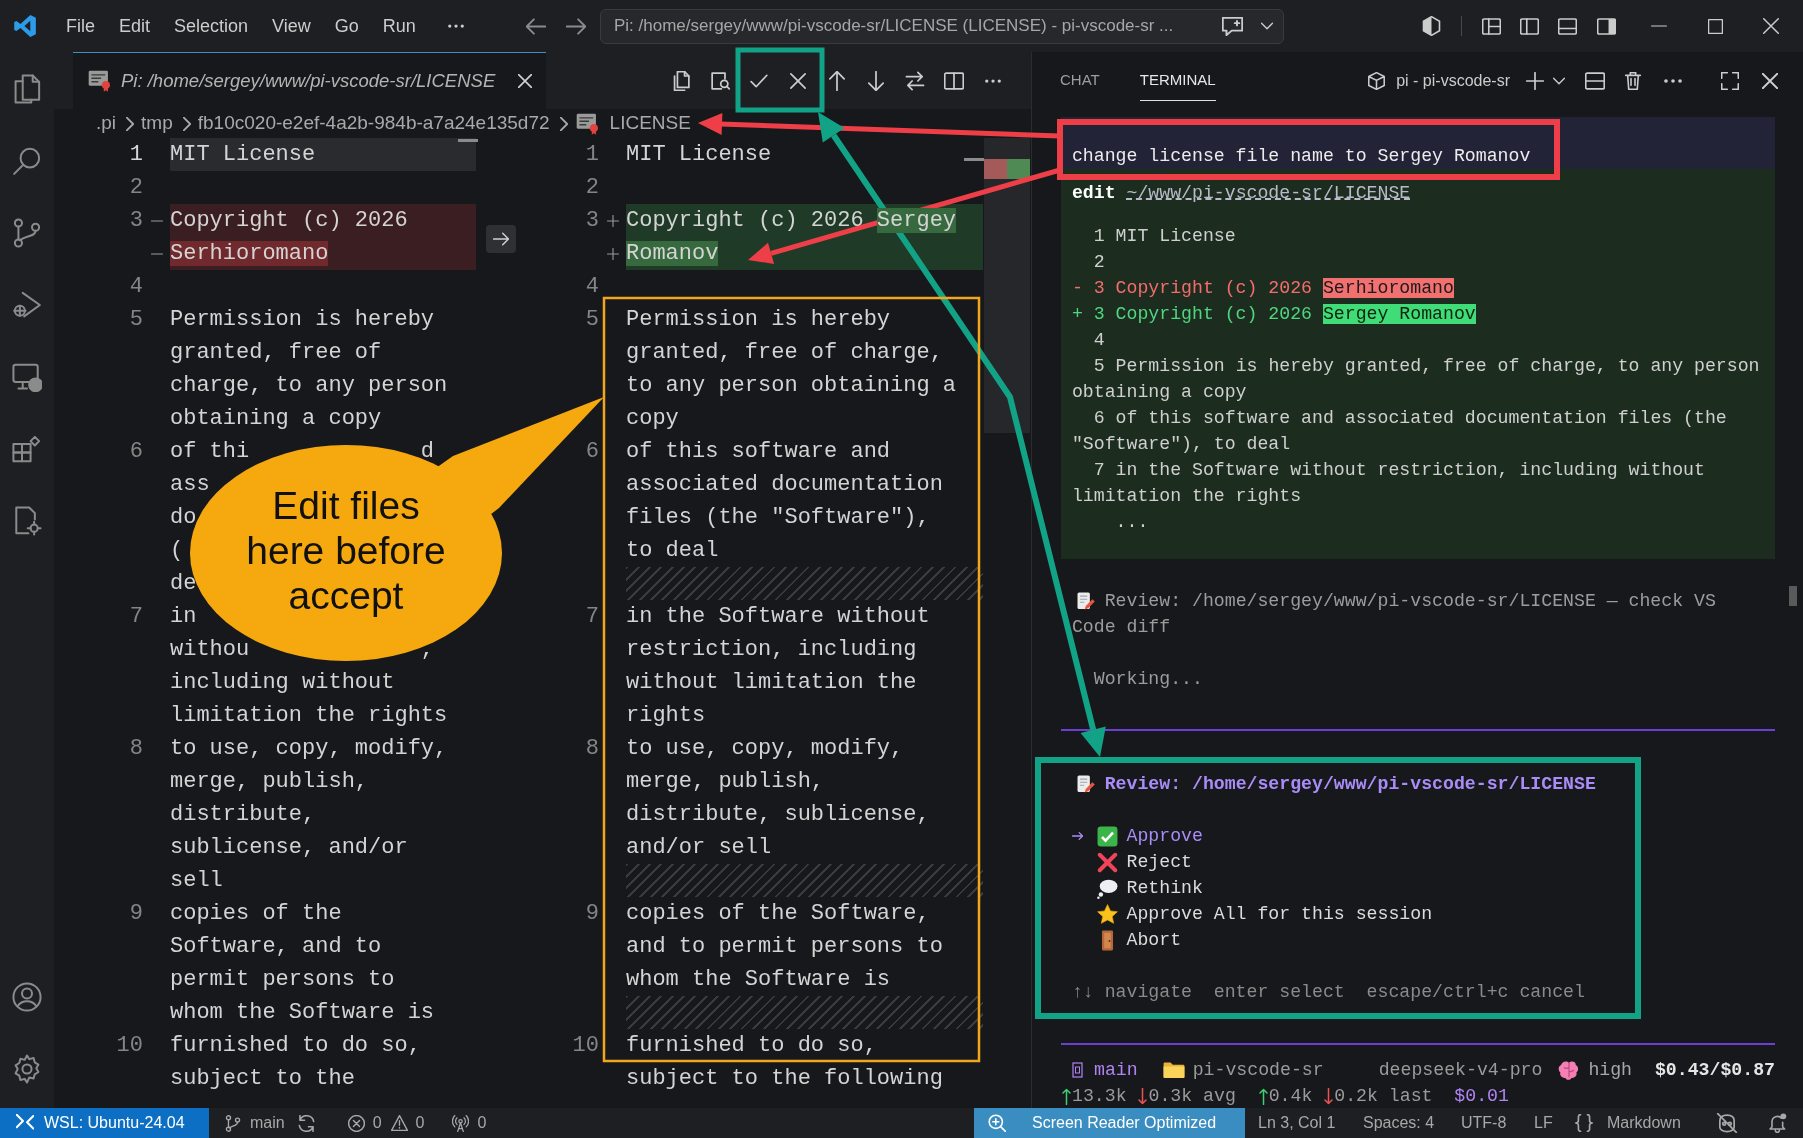 The width and height of the screenshot is (1803, 1138). Describe the element at coordinates (27, 521) in the screenshot. I see `document-gear-icon` at that location.